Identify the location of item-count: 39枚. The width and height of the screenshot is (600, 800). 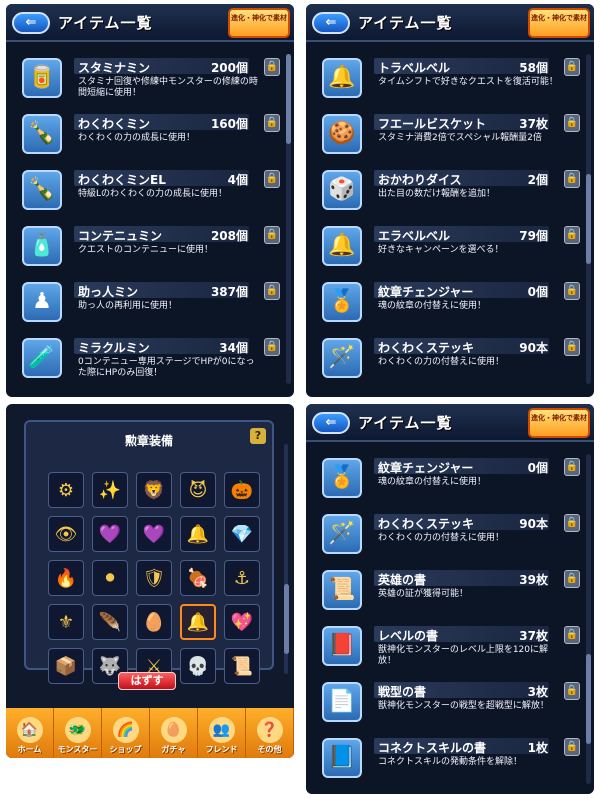
(533, 580).